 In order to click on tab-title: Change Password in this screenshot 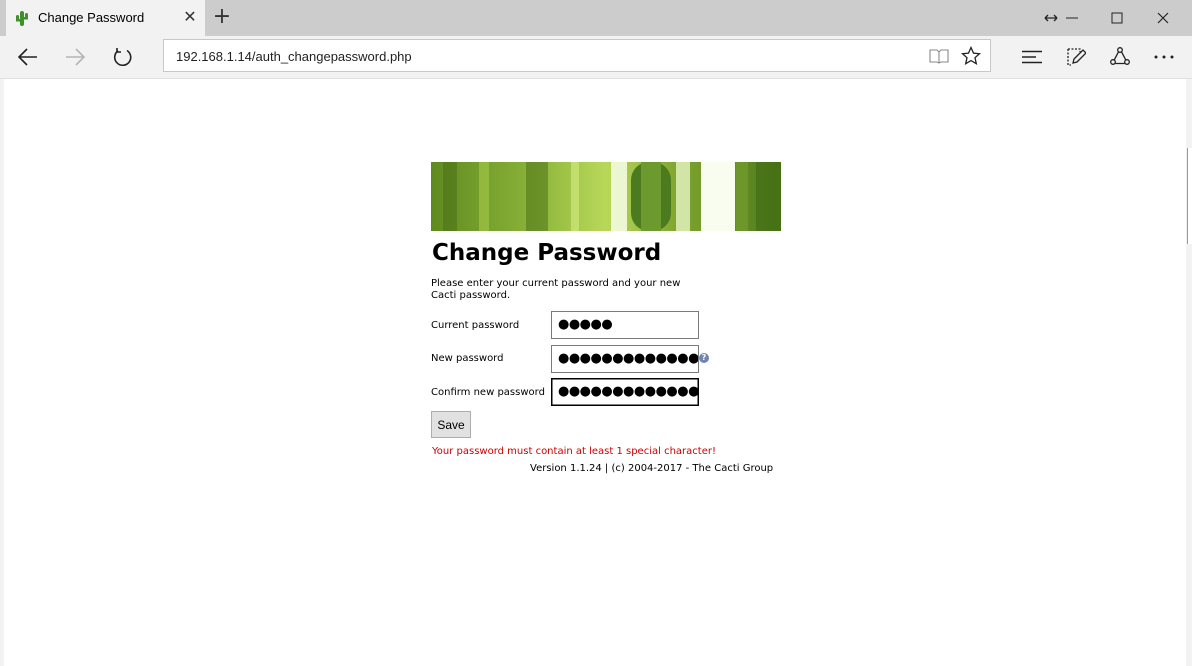, I will do `click(91, 17)`.